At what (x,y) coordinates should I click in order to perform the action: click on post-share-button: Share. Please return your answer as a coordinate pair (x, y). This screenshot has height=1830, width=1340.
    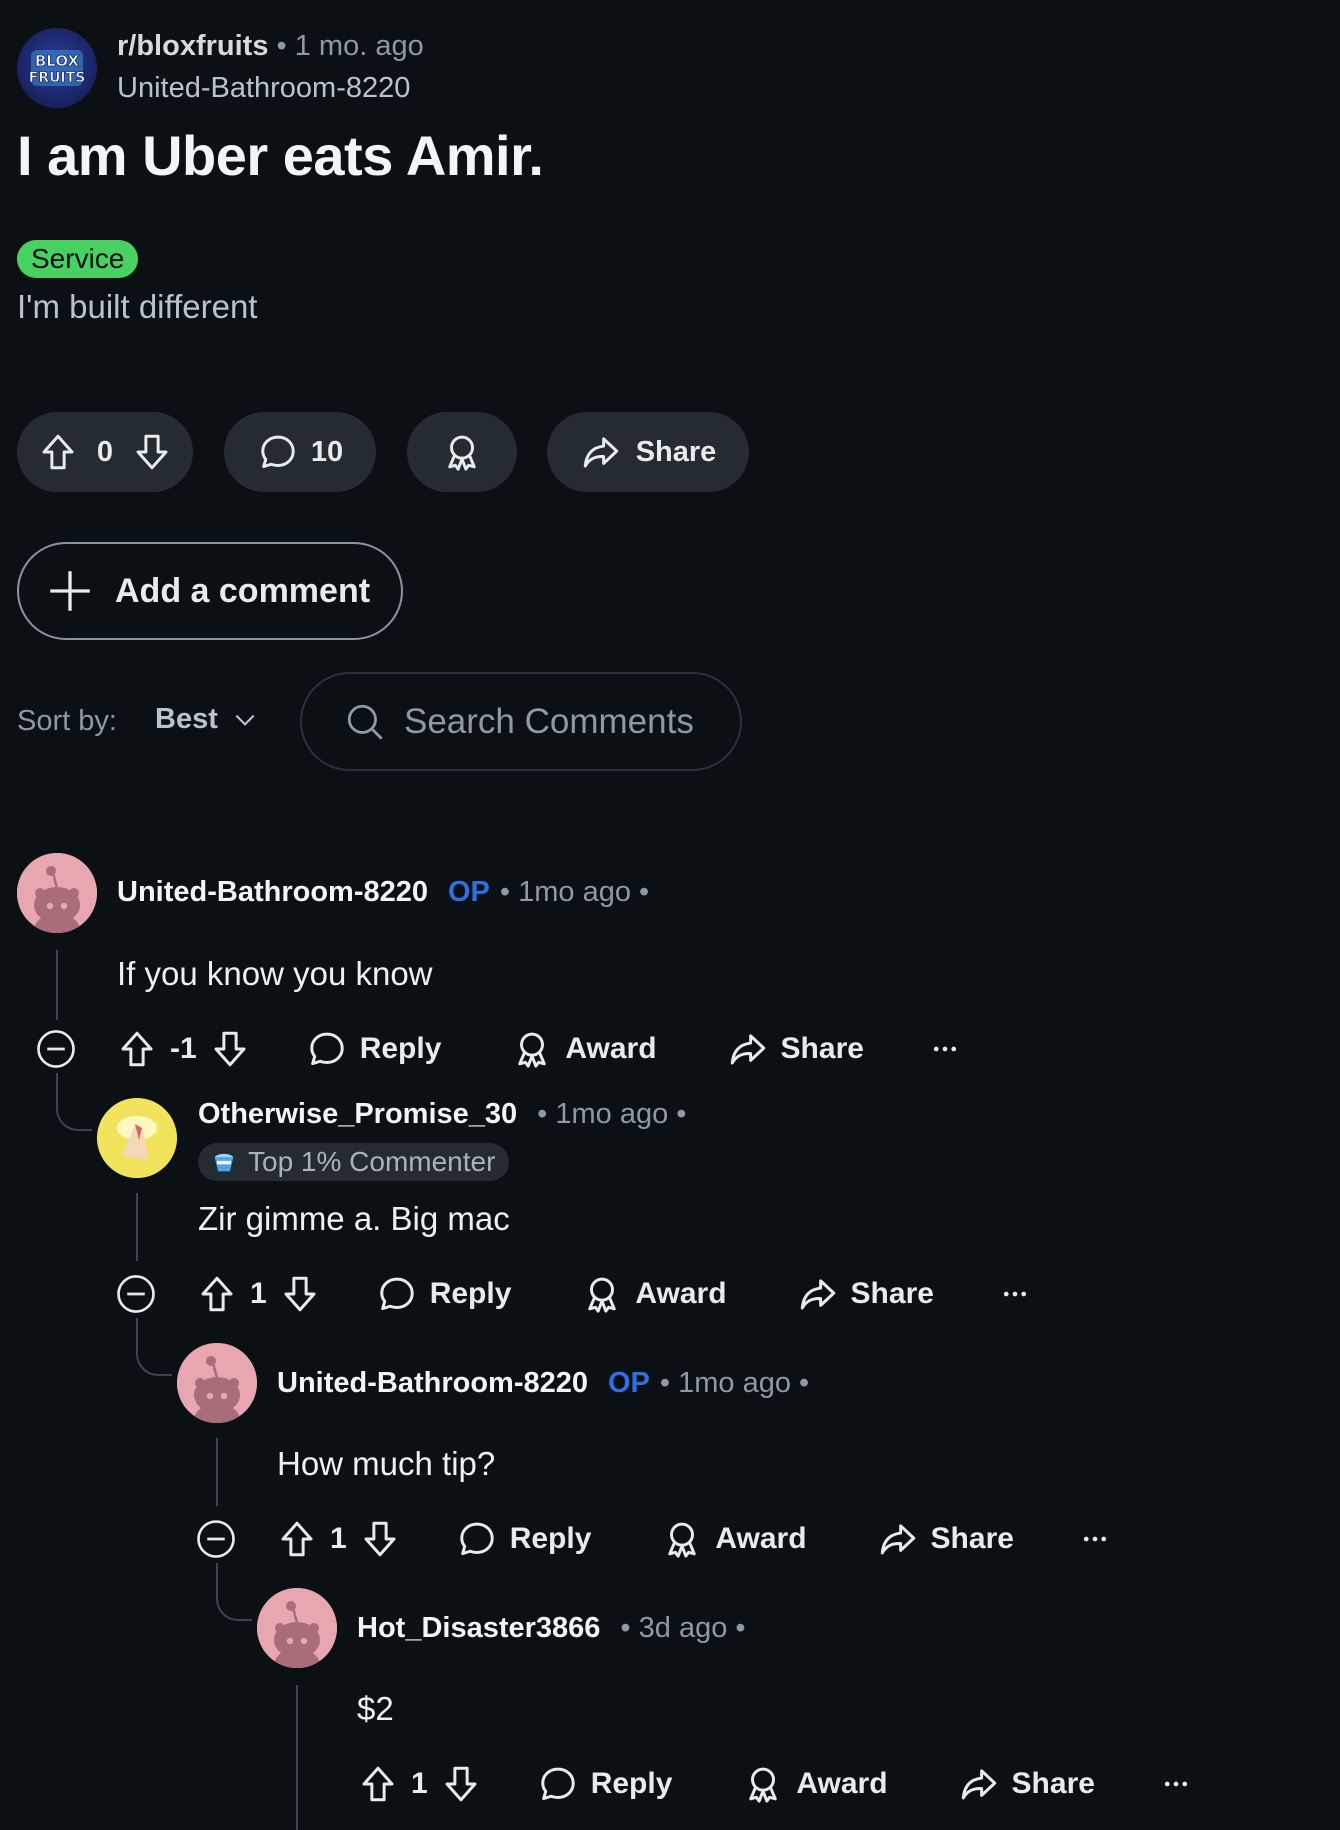
    Looking at the image, I should click on (648, 452).